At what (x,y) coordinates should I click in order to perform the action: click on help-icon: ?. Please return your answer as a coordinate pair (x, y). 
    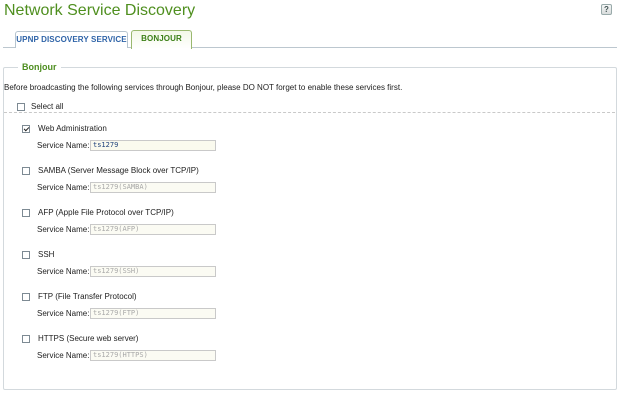
    Looking at the image, I should click on (606, 9).